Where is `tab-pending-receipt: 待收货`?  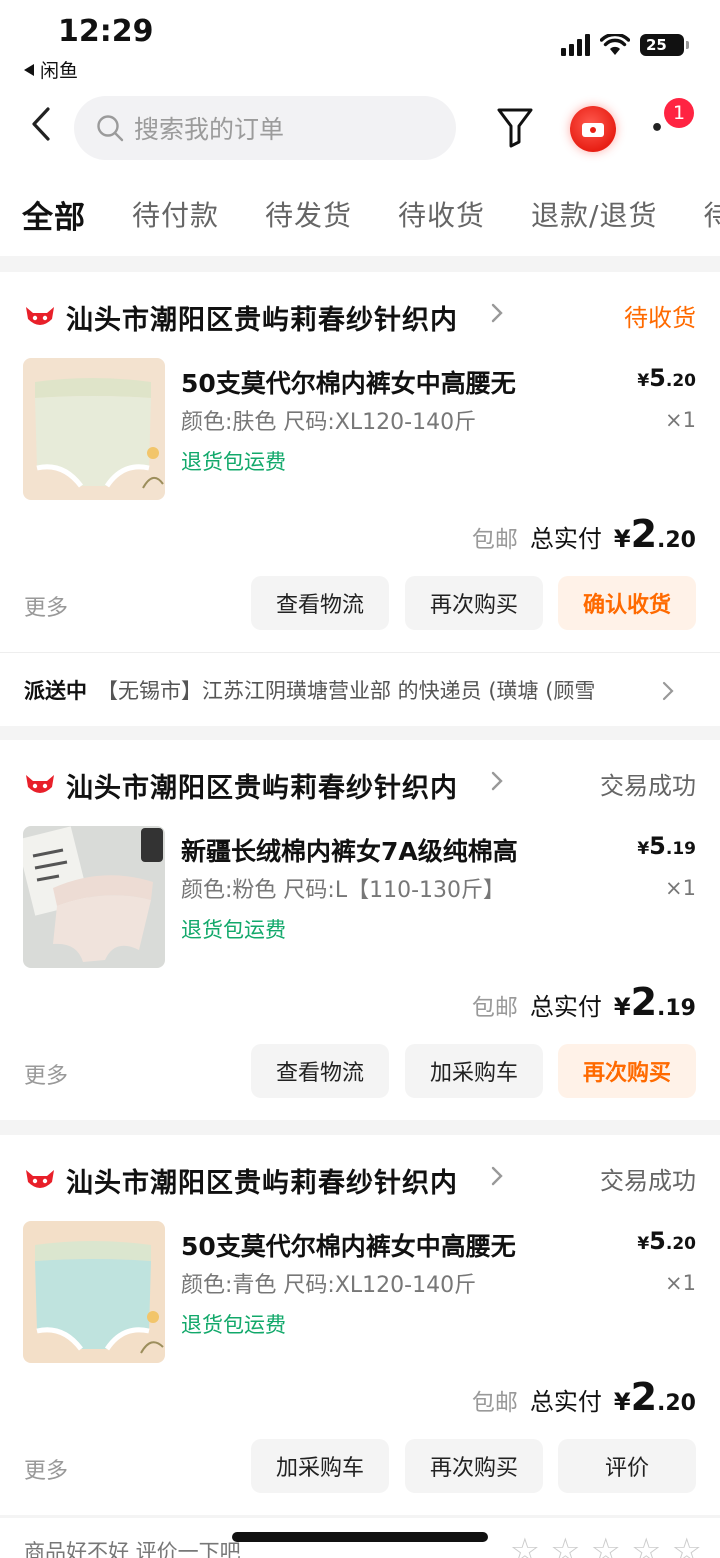
tab-pending-receipt: 待收货 is located at coordinates (441, 214).